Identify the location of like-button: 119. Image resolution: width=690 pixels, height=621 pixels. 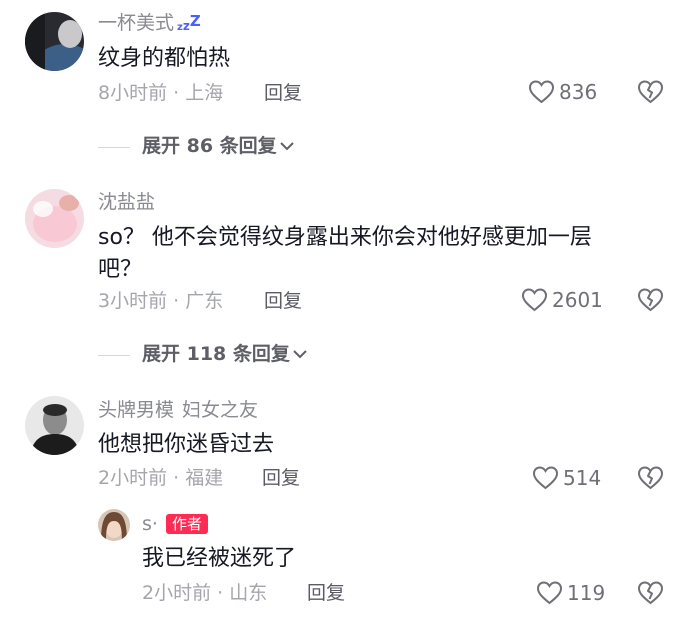
(570, 592).